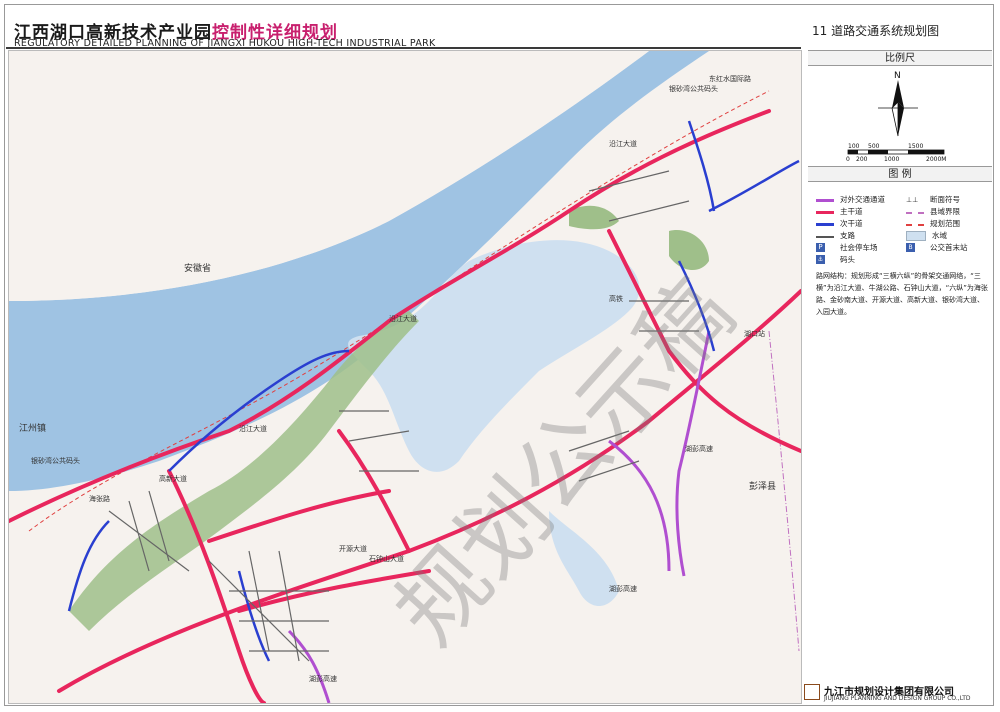 Image resolution: width=1000 pixels, height=712 pixels. Describe the element at coordinates (847, 235) in the screenshot. I see `legend-label: 支路` at that location.